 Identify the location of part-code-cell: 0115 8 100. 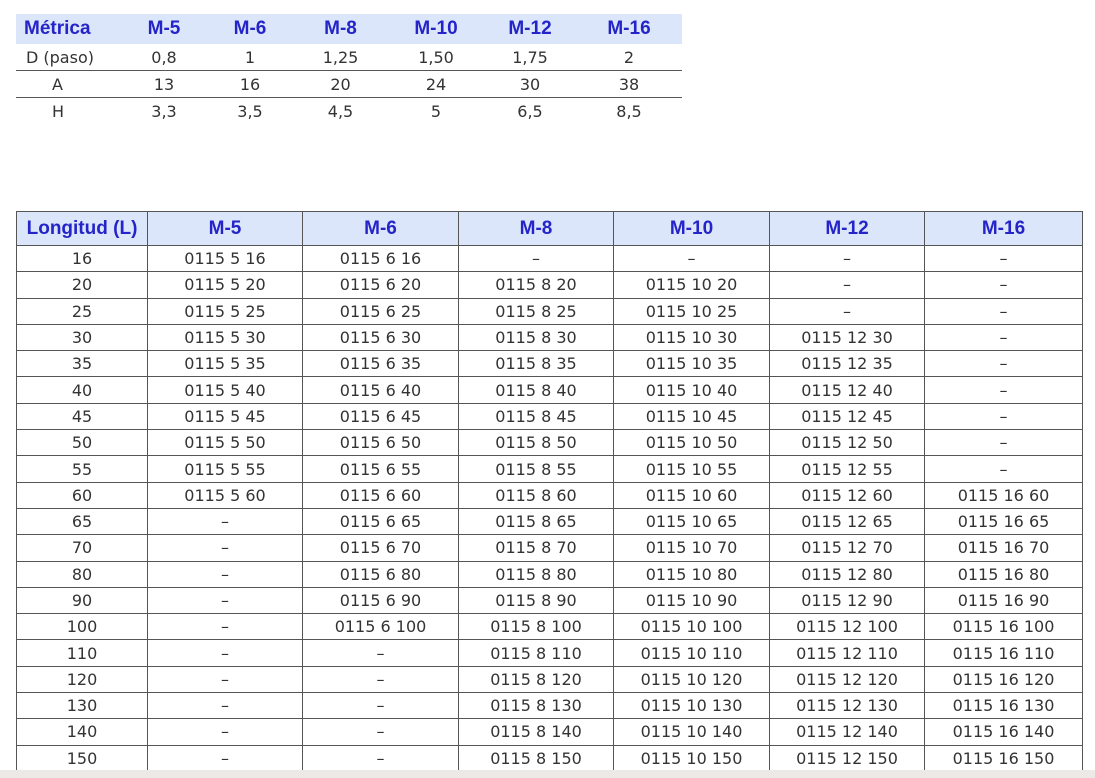
(536, 627).